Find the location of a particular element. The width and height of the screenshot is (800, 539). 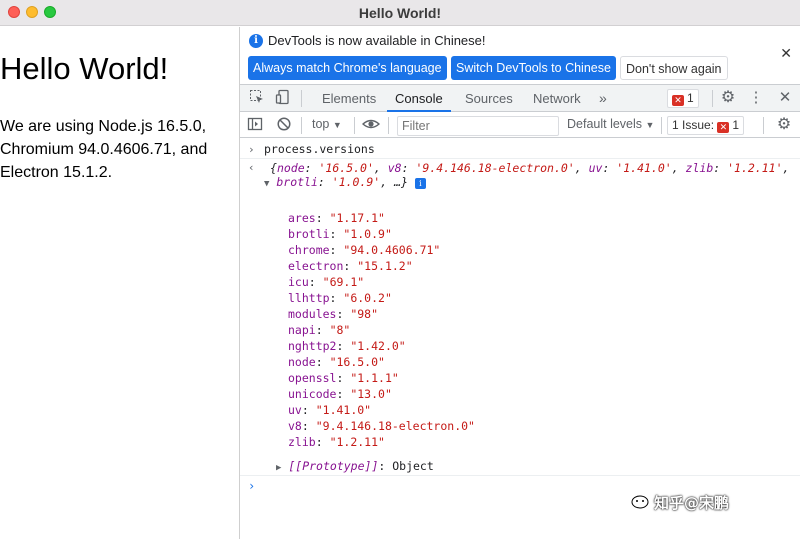

log-levels-dropdown: Default levels ▼ is located at coordinates (610, 124).